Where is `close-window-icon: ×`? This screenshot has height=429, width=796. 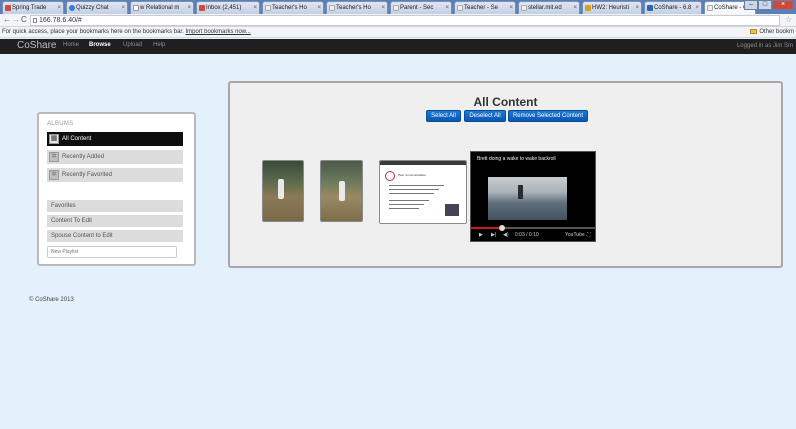
close-window-icon: × is located at coordinates (783, 5).